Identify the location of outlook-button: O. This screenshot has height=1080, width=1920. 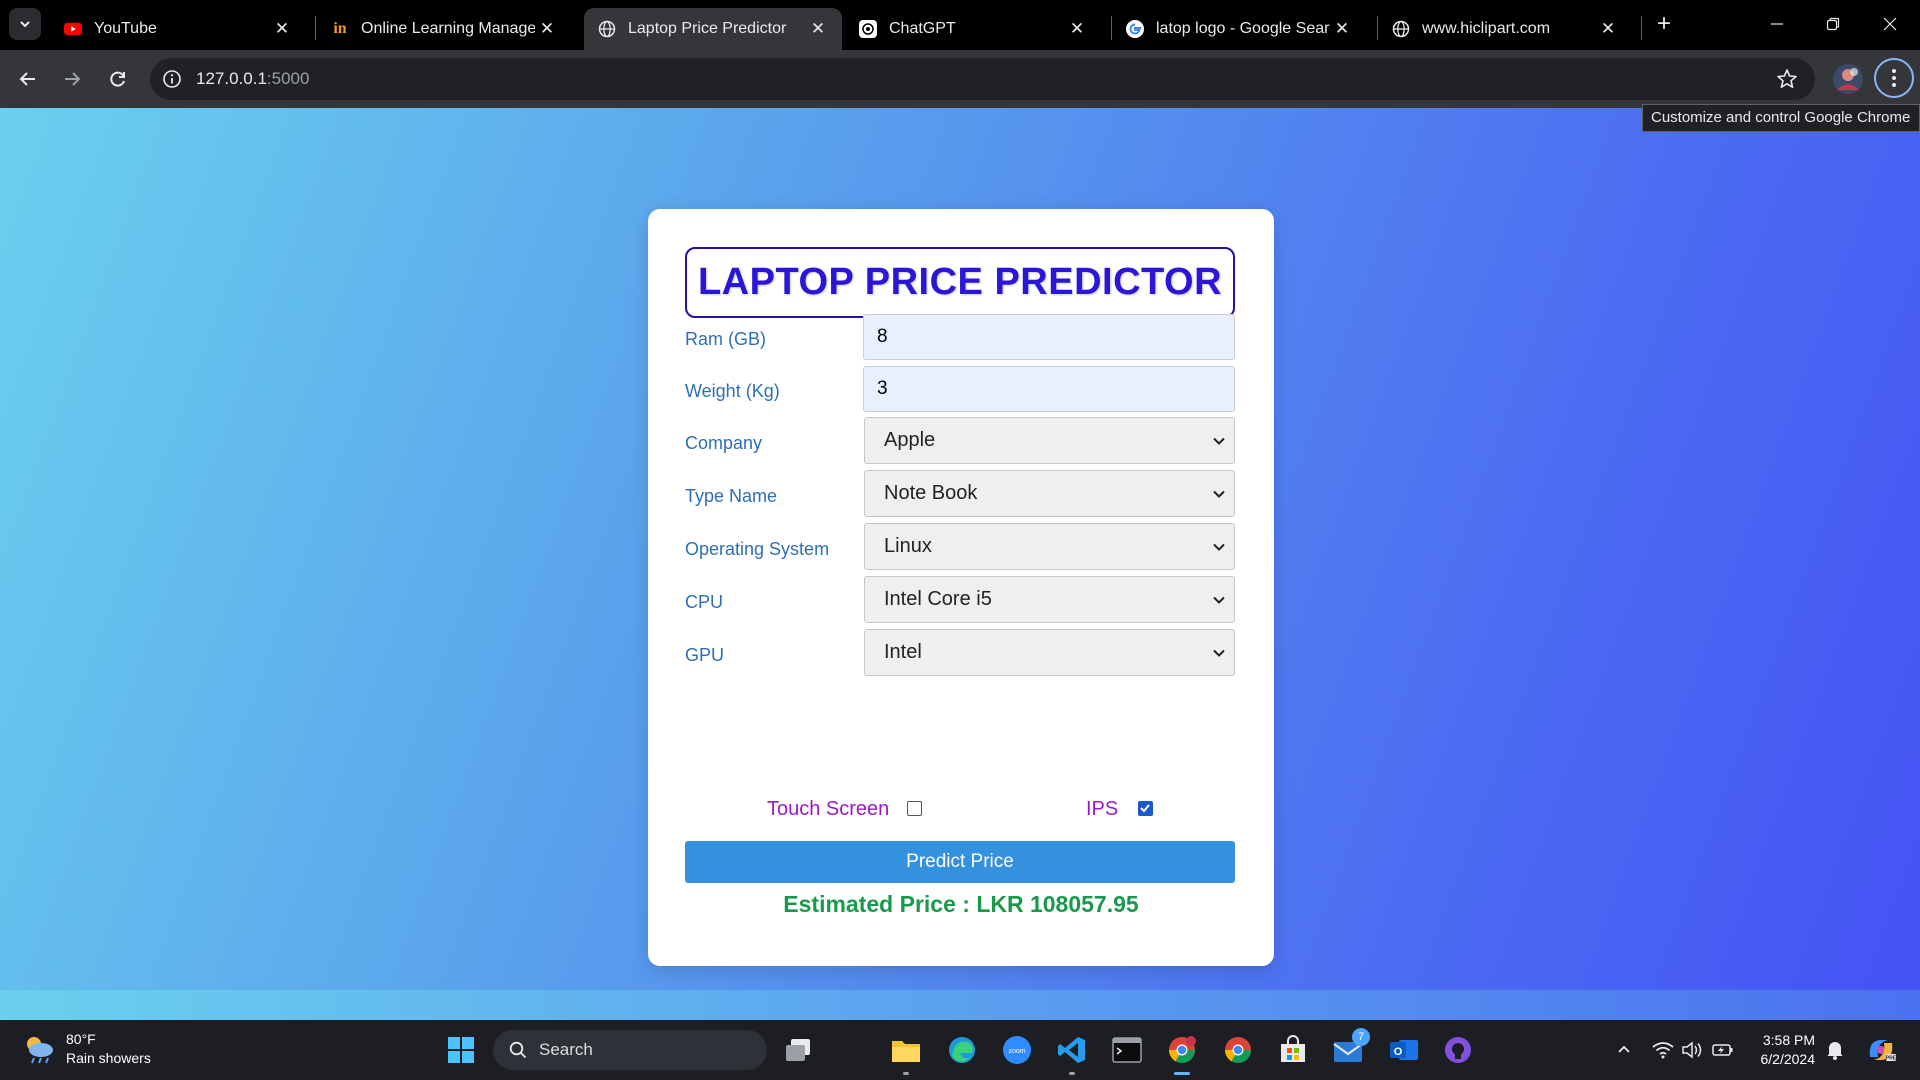
(1404, 1050).